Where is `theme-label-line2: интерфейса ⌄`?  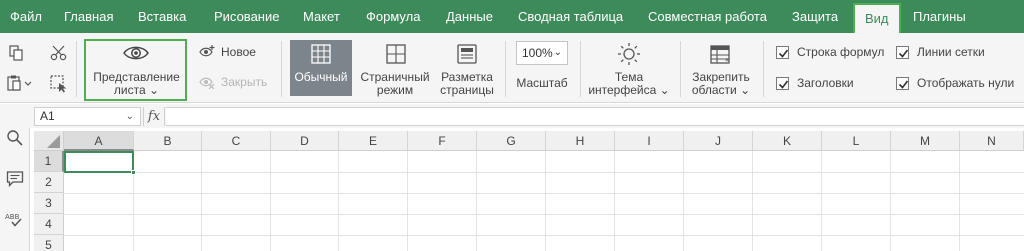
theme-label-line2: интерфейса ⌄ is located at coordinates (629, 90).